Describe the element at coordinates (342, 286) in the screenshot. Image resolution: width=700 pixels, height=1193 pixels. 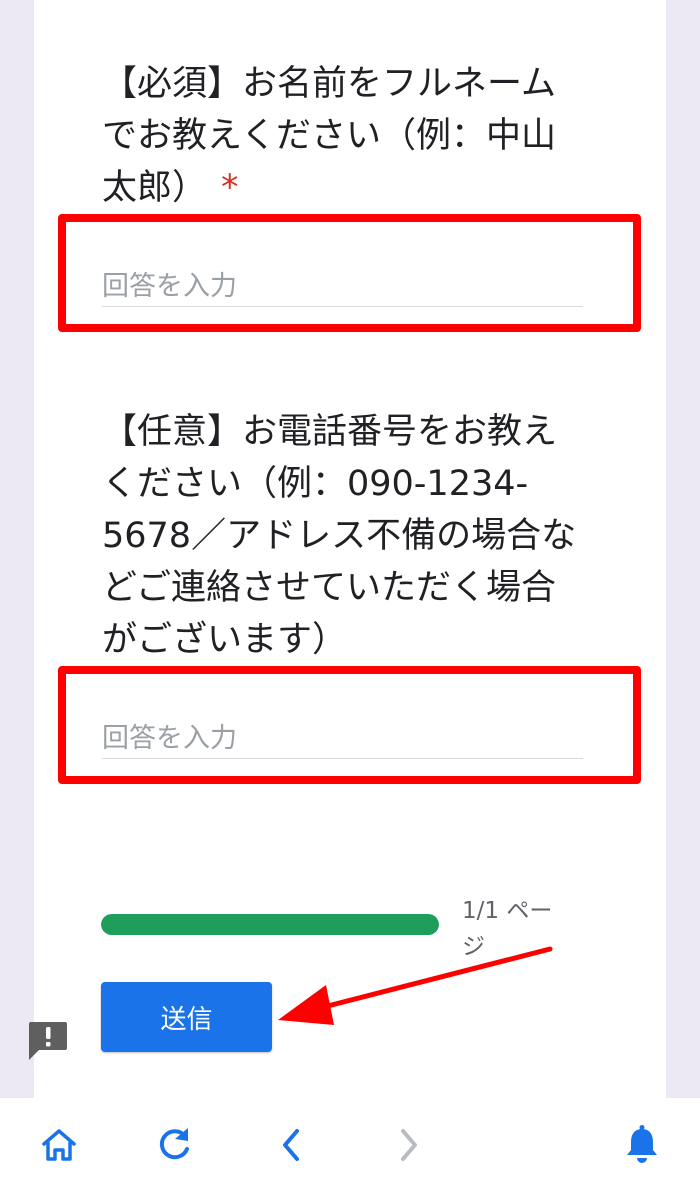
I see `name-answer-input` at that location.